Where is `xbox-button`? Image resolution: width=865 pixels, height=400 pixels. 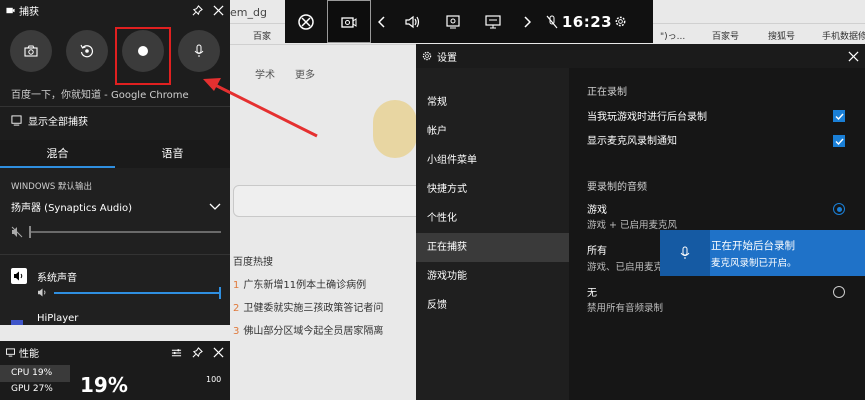 xbox-button is located at coordinates (306, 21).